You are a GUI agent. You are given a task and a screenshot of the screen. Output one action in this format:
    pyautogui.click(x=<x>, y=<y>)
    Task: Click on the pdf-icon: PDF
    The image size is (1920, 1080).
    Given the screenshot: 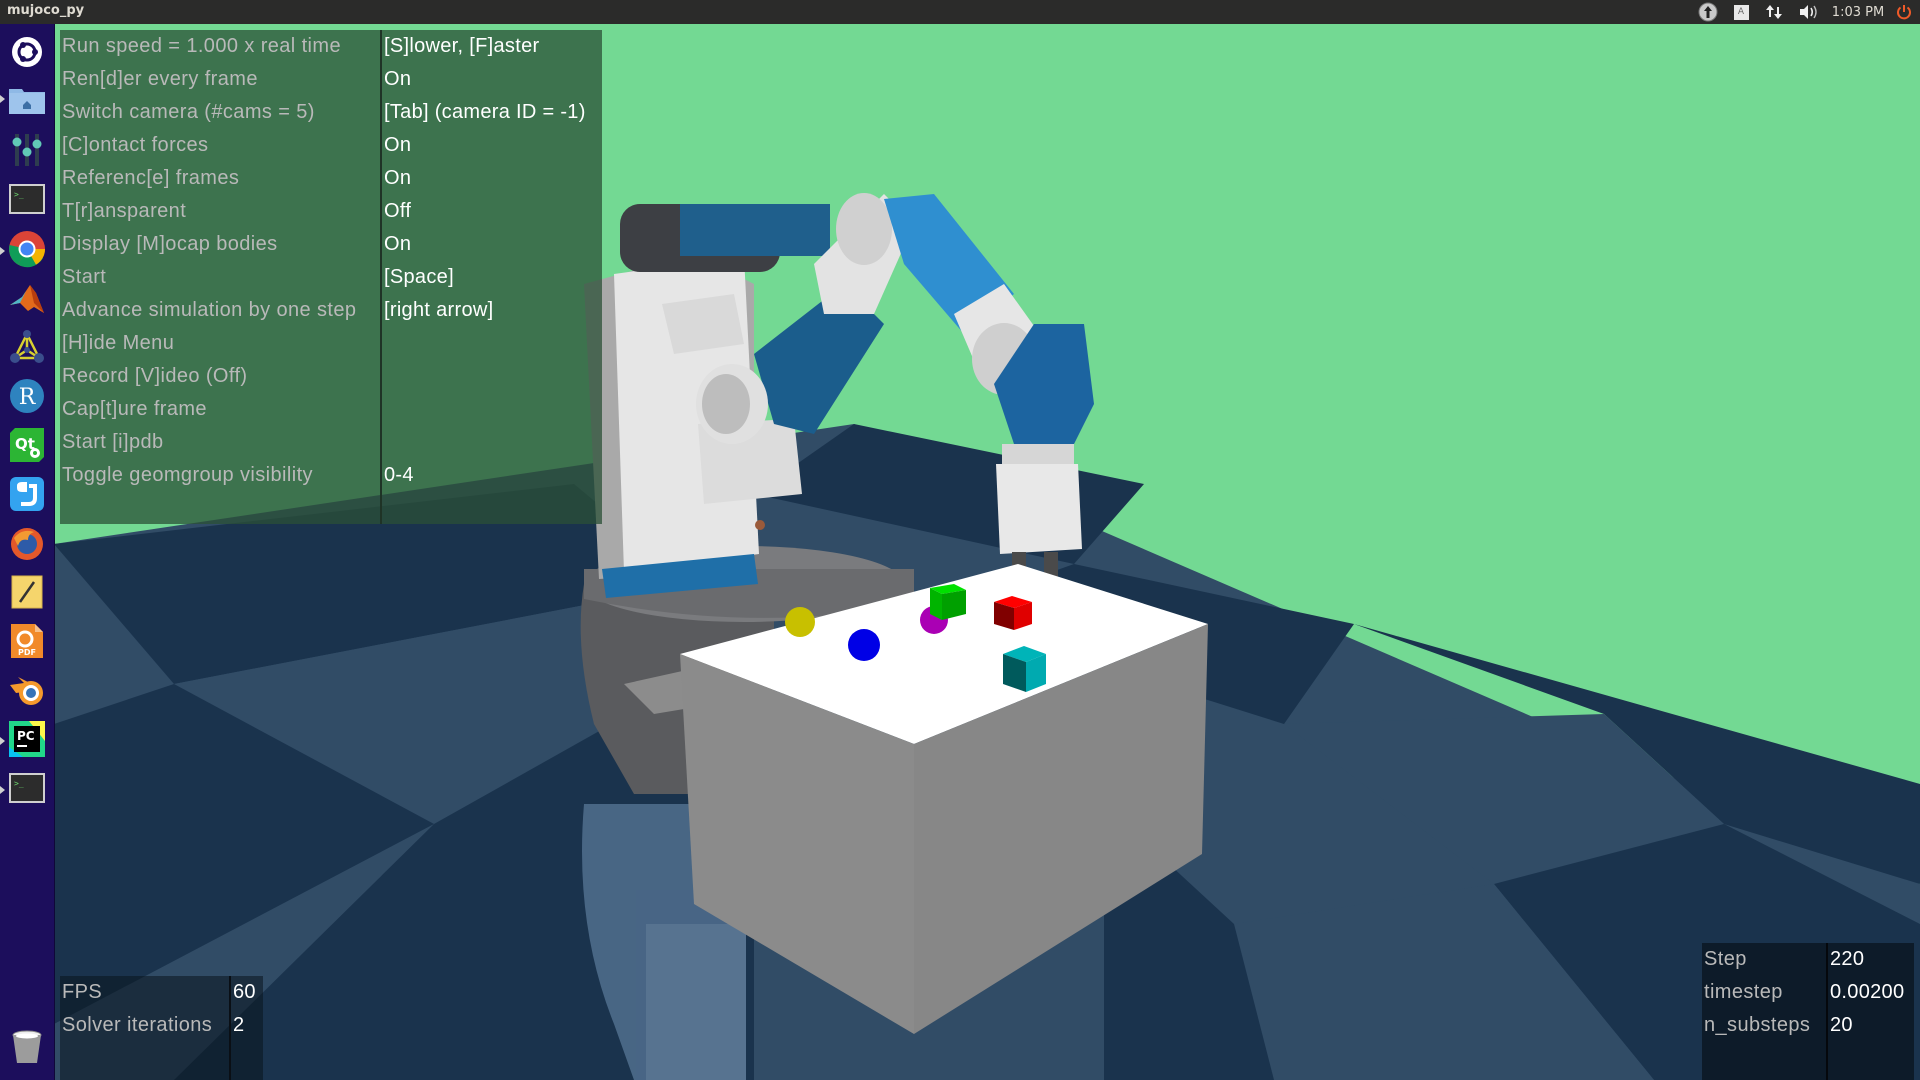 What is the action you would take?
    pyautogui.click(x=27, y=641)
    